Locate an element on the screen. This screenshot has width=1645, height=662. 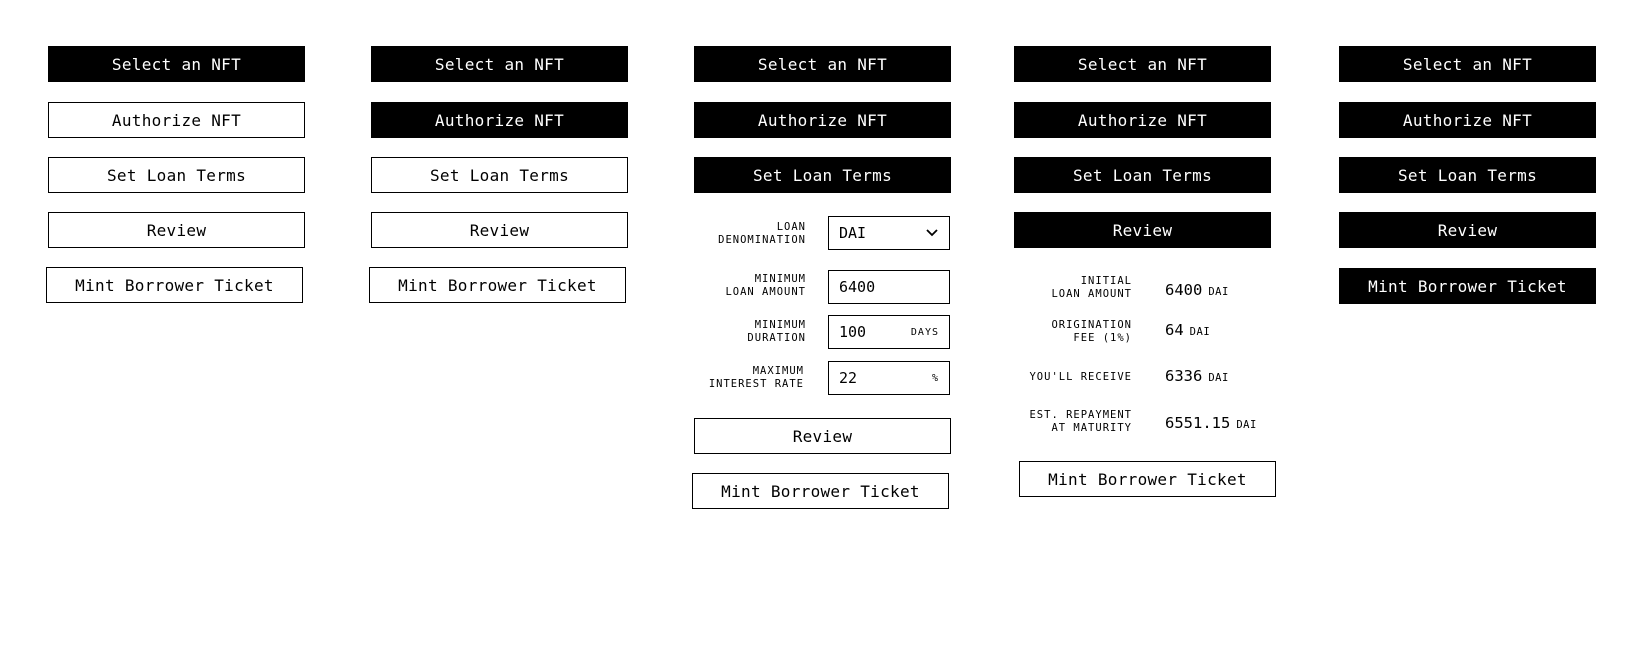
maximum-interest-rate-value: 22 is located at coordinates (848, 378).